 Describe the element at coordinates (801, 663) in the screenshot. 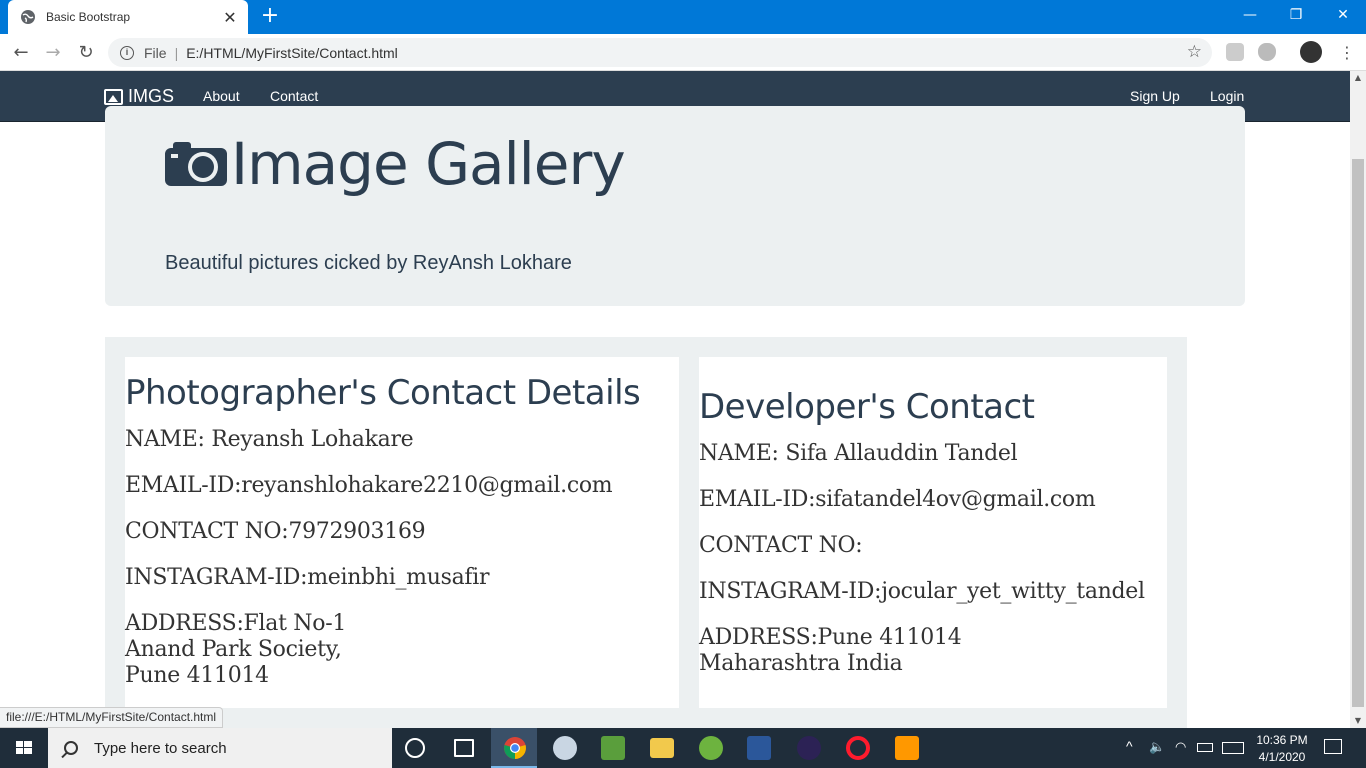

I see `address-line: Maharashtra India` at that location.